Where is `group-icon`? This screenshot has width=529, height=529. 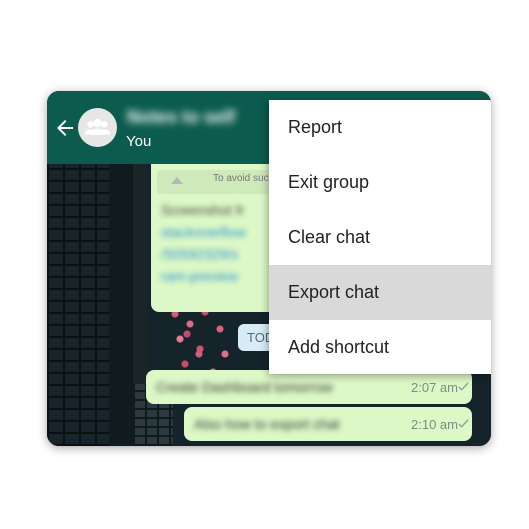
group-icon is located at coordinates (97, 126).